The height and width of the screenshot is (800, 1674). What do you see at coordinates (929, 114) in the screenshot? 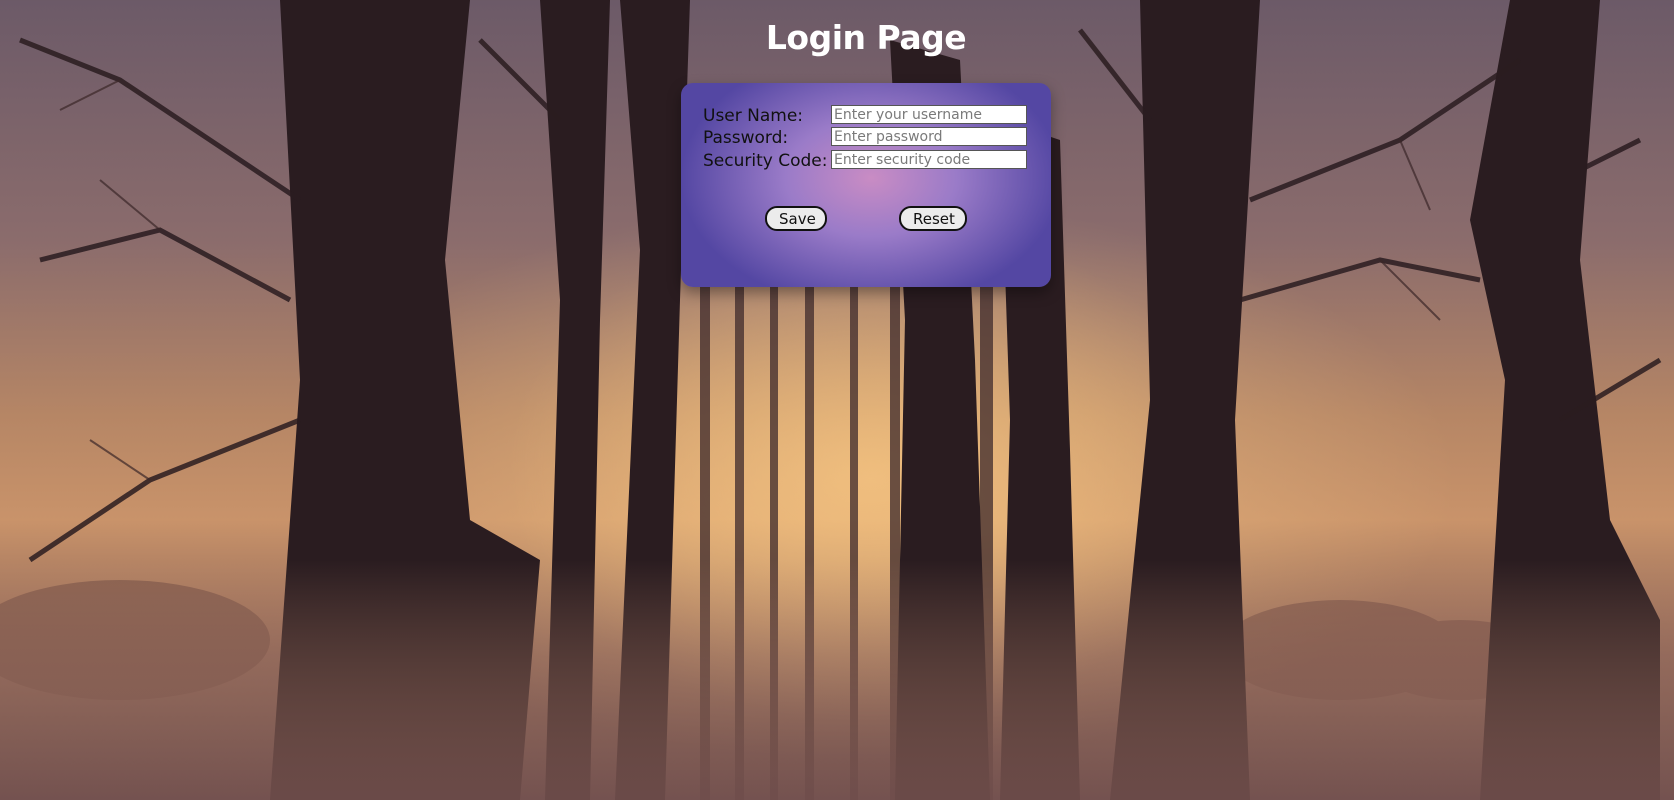
I see `username-input` at bounding box center [929, 114].